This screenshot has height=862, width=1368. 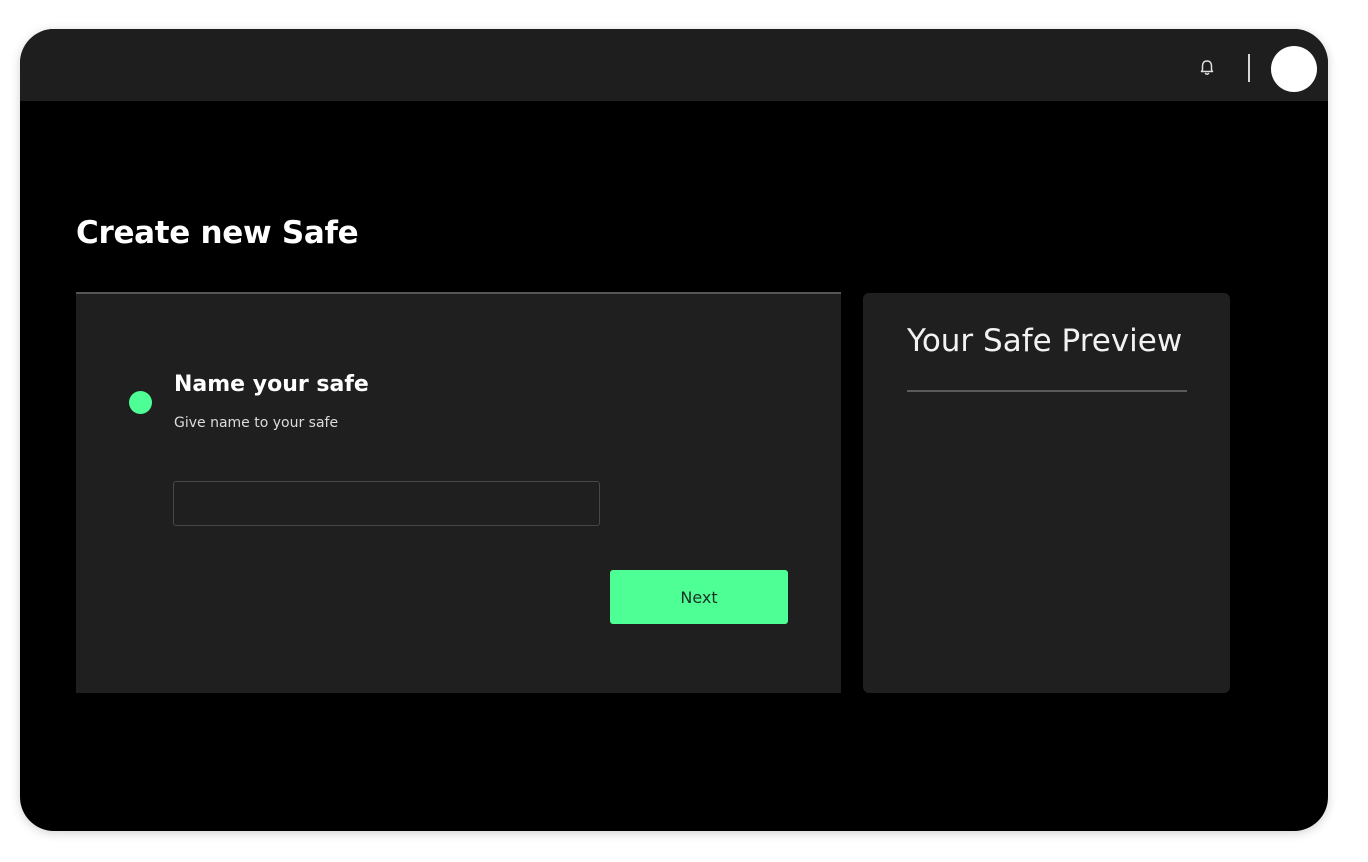 I want to click on page-title: Create new Safe, so click(x=217, y=233).